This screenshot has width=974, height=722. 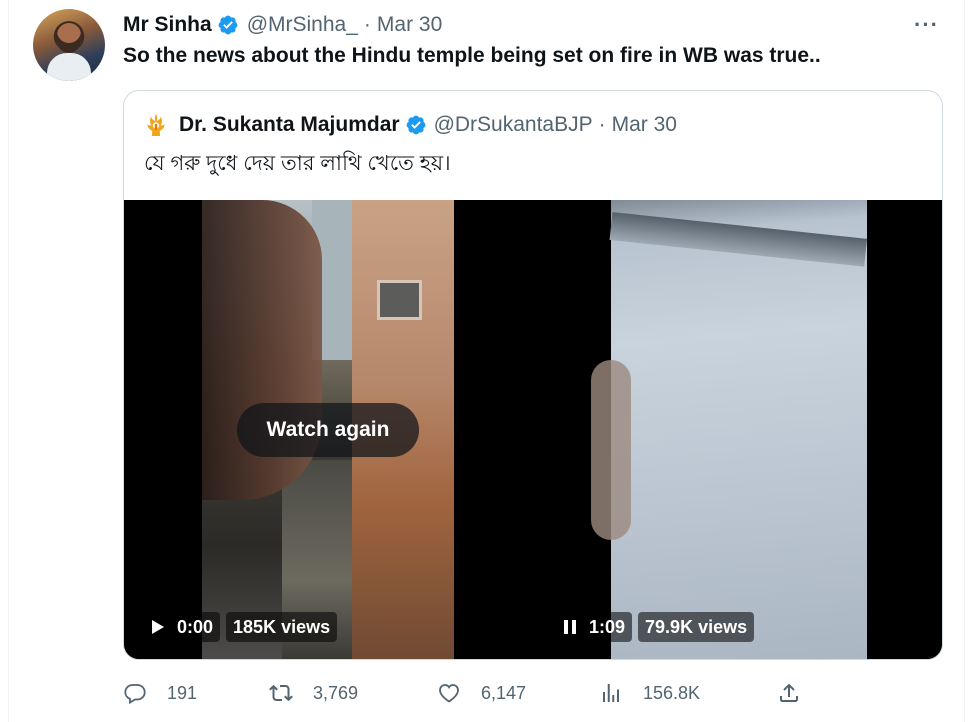 I want to click on video-1-play-time: 0:00, so click(x=182, y=627).